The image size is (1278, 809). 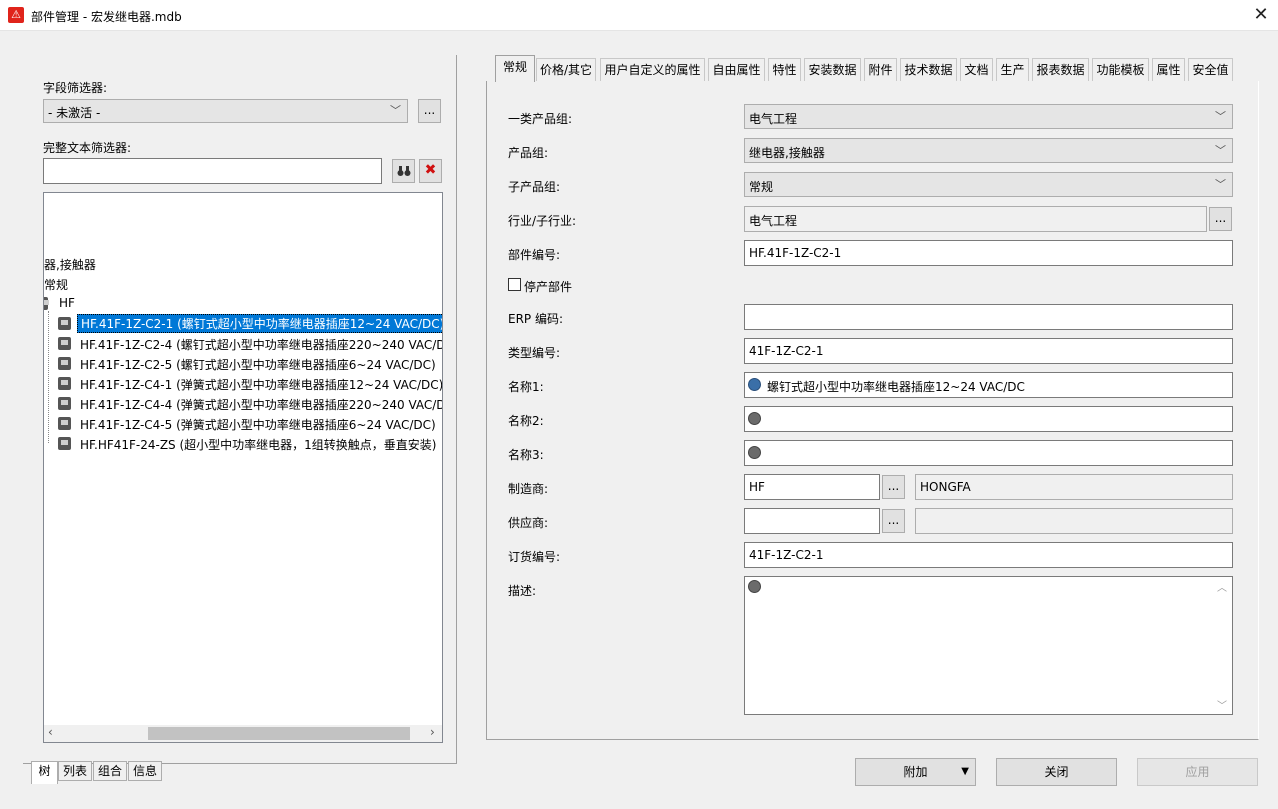 I want to click on tree-horizontal-scrollbar: ‹ ›, so click(x=243, y=733).